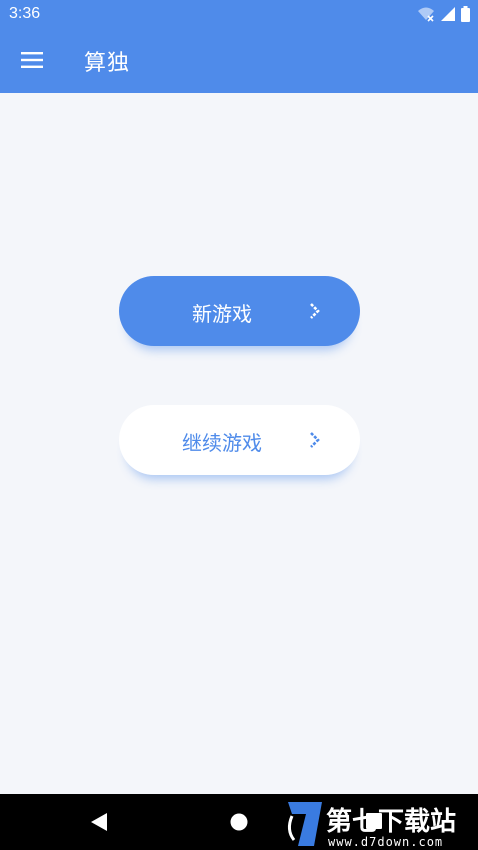  What do you see at coordinates (386, 842) in the screenshot?
I see `watermark-url: www.d7down.com` at bounding box center [386, 842].